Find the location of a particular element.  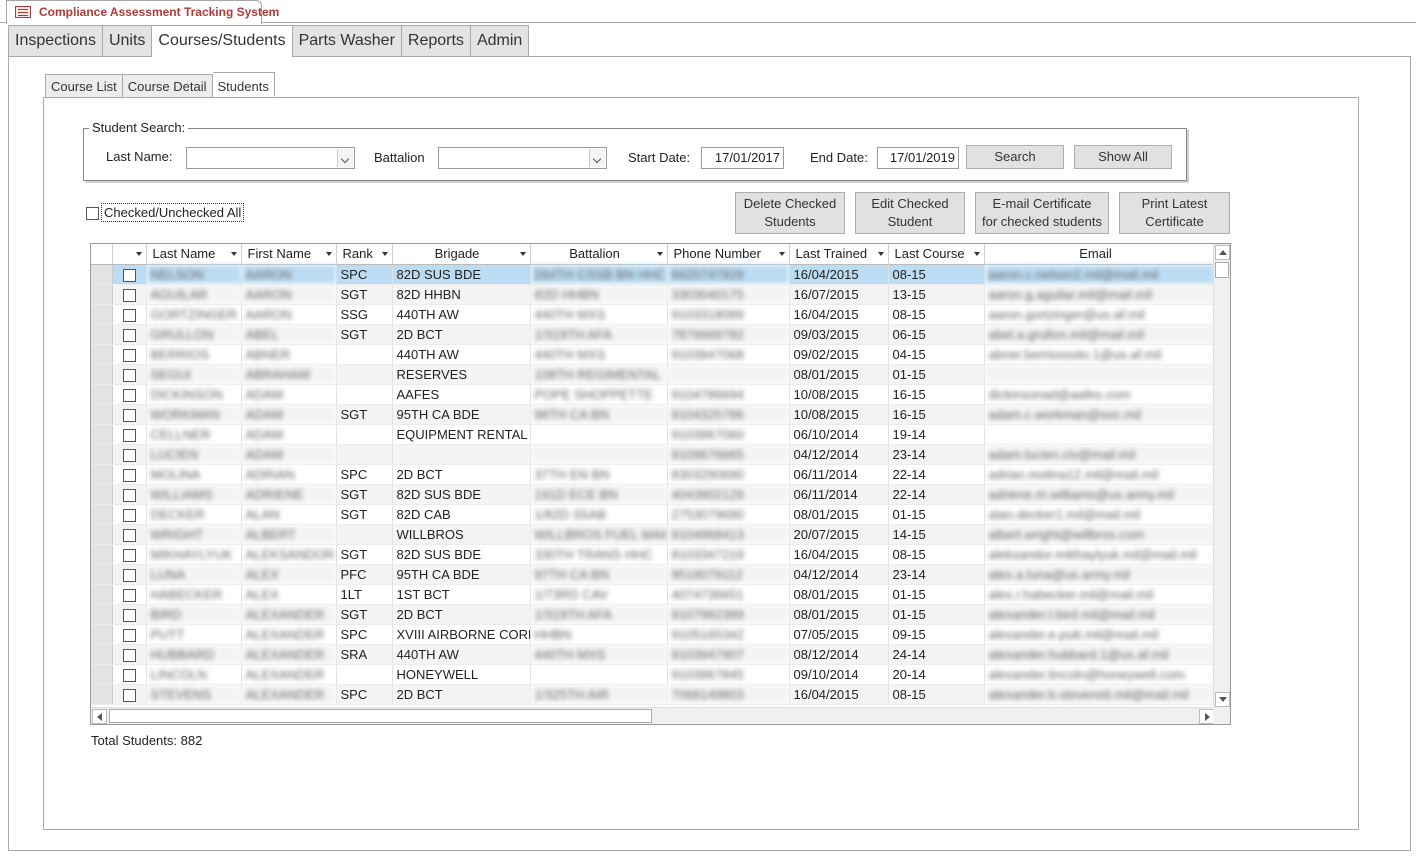

cell-email is located at coordinates (1100, 434).